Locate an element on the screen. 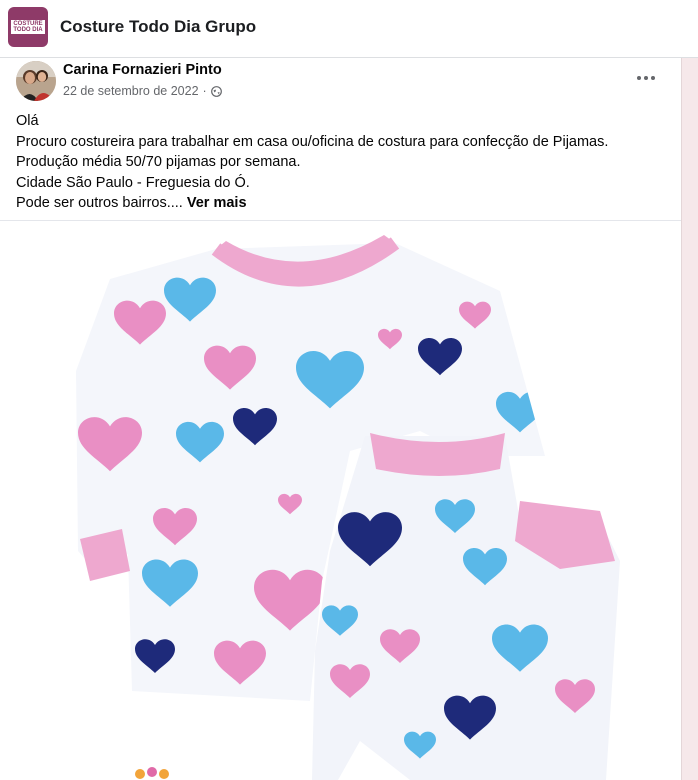 The width and height of the screenshot is (698, 780). post-line: Produção média 50/70 pijamas por semana. is located at coordinates (158, 162).